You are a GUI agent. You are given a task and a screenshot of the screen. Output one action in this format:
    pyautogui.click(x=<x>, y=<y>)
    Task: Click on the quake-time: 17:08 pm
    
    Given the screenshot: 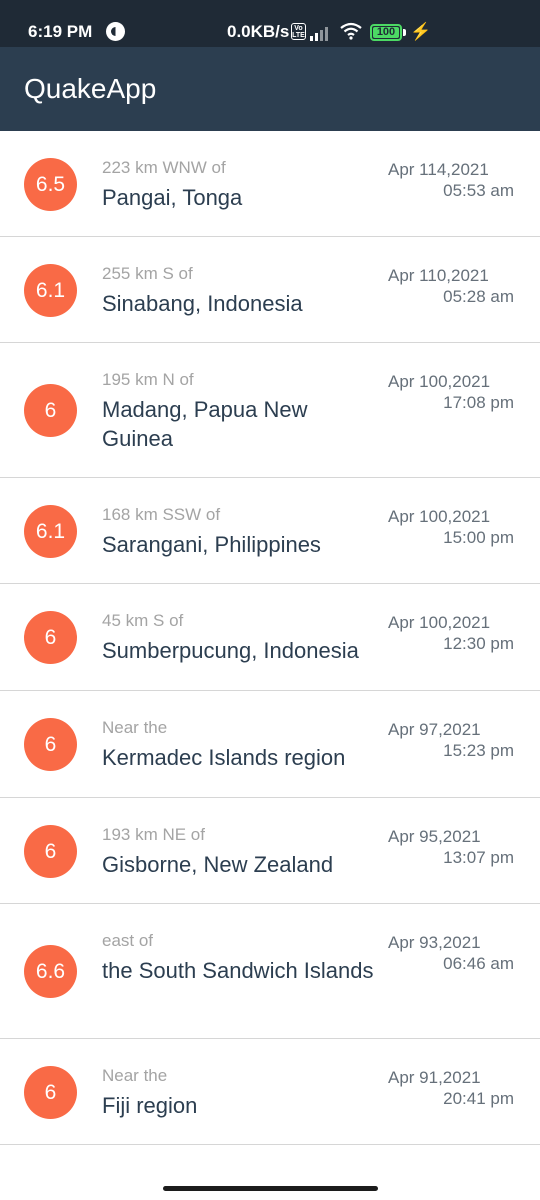 What is the action you would take?
    pyautogui.click(x=478, y=402)
    